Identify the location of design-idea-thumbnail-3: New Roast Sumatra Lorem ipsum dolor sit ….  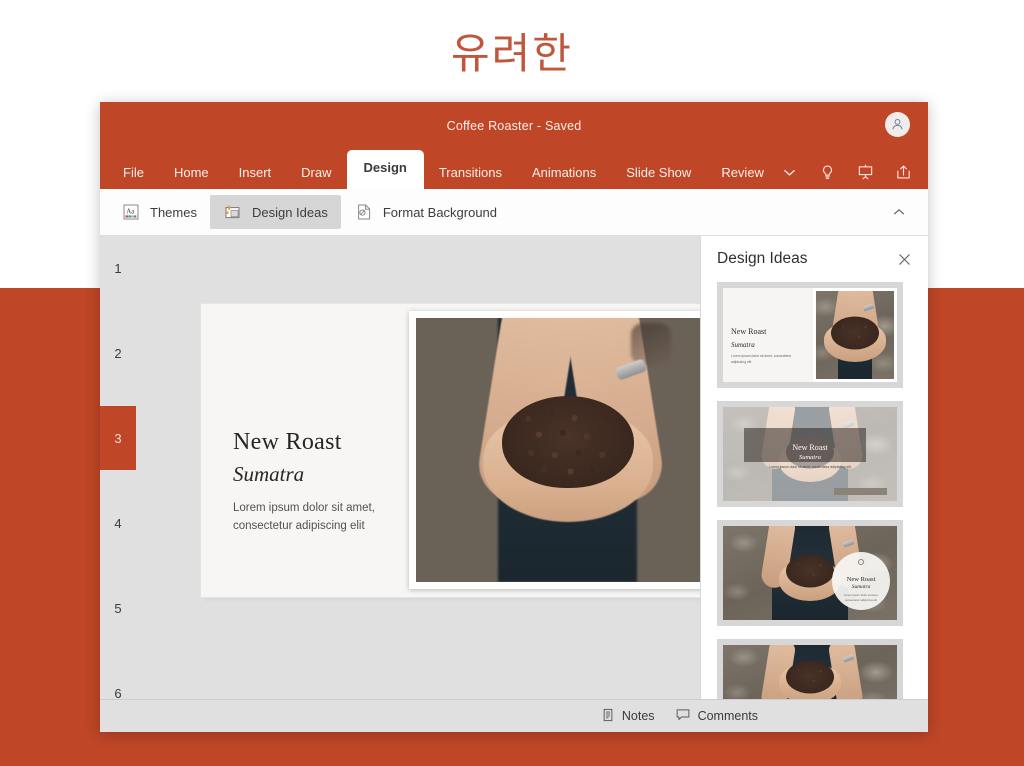
(810, 573).